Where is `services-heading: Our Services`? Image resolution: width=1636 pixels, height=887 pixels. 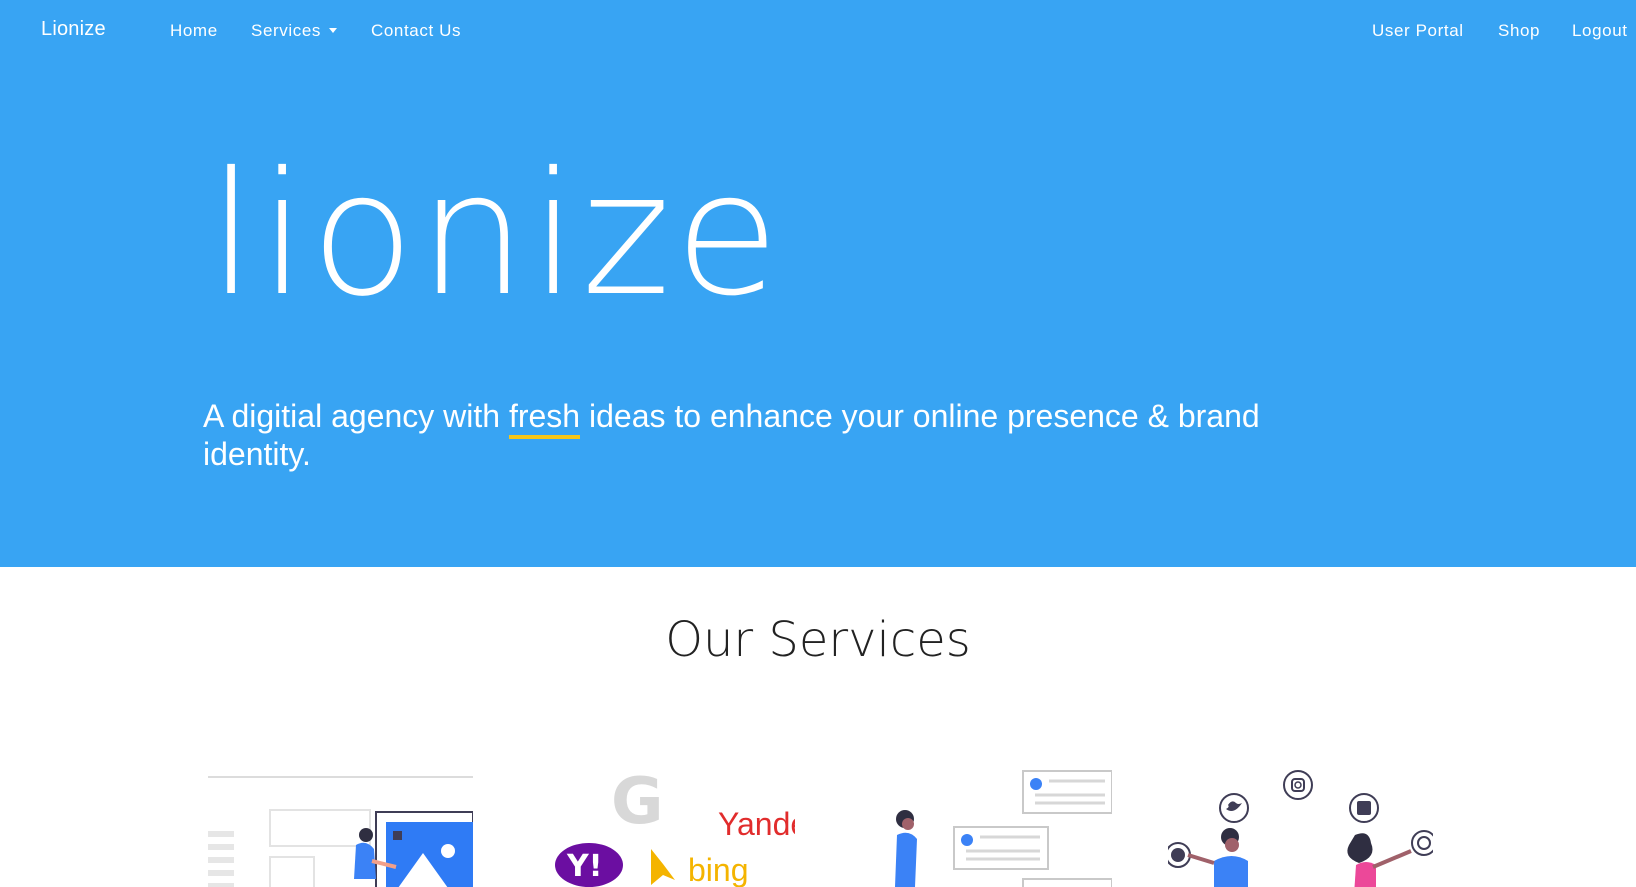 services-heading: Our Services is located at coordinates (818, 640).